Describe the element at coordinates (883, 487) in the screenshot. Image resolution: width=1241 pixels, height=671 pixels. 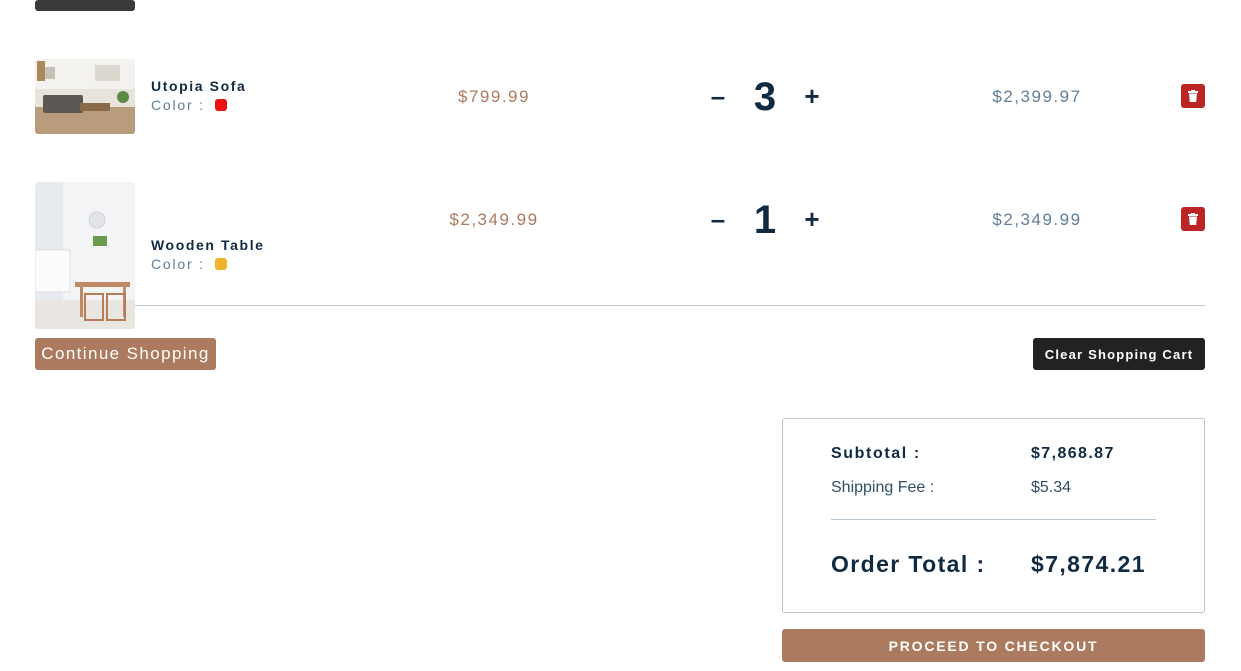
I see `shipping-fee-label: Shipping Fee :` at that location.